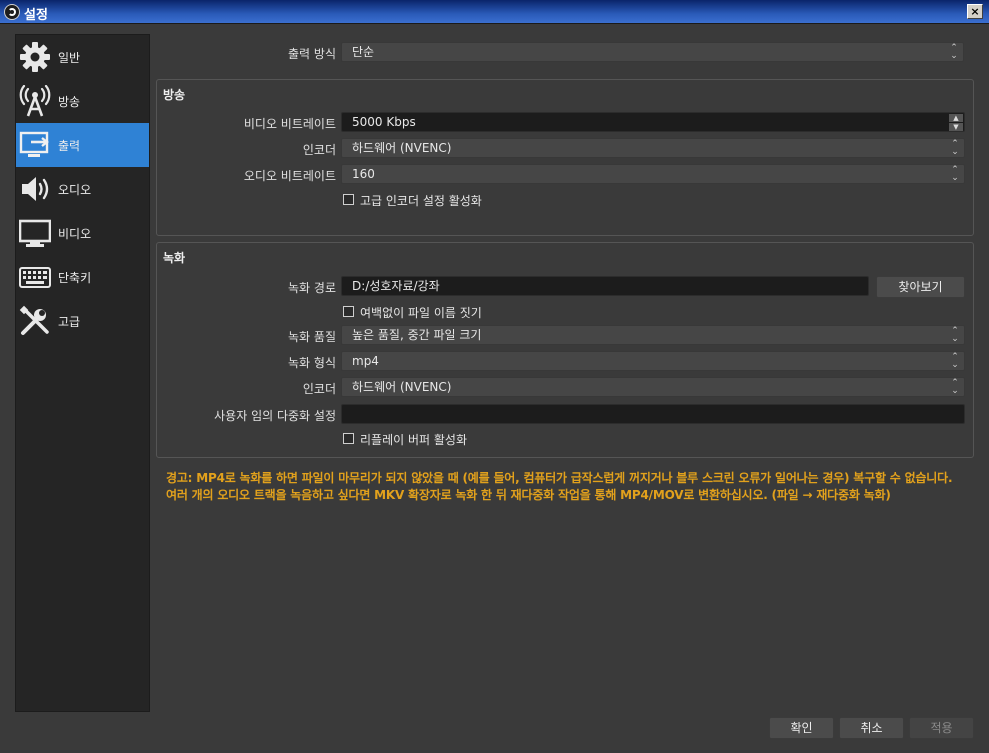 This screenshot has height=753, width=989. Describe the element at coordinates (363, 174) in the screenshot. I see `audio-bitrate-value: 160` at that location.